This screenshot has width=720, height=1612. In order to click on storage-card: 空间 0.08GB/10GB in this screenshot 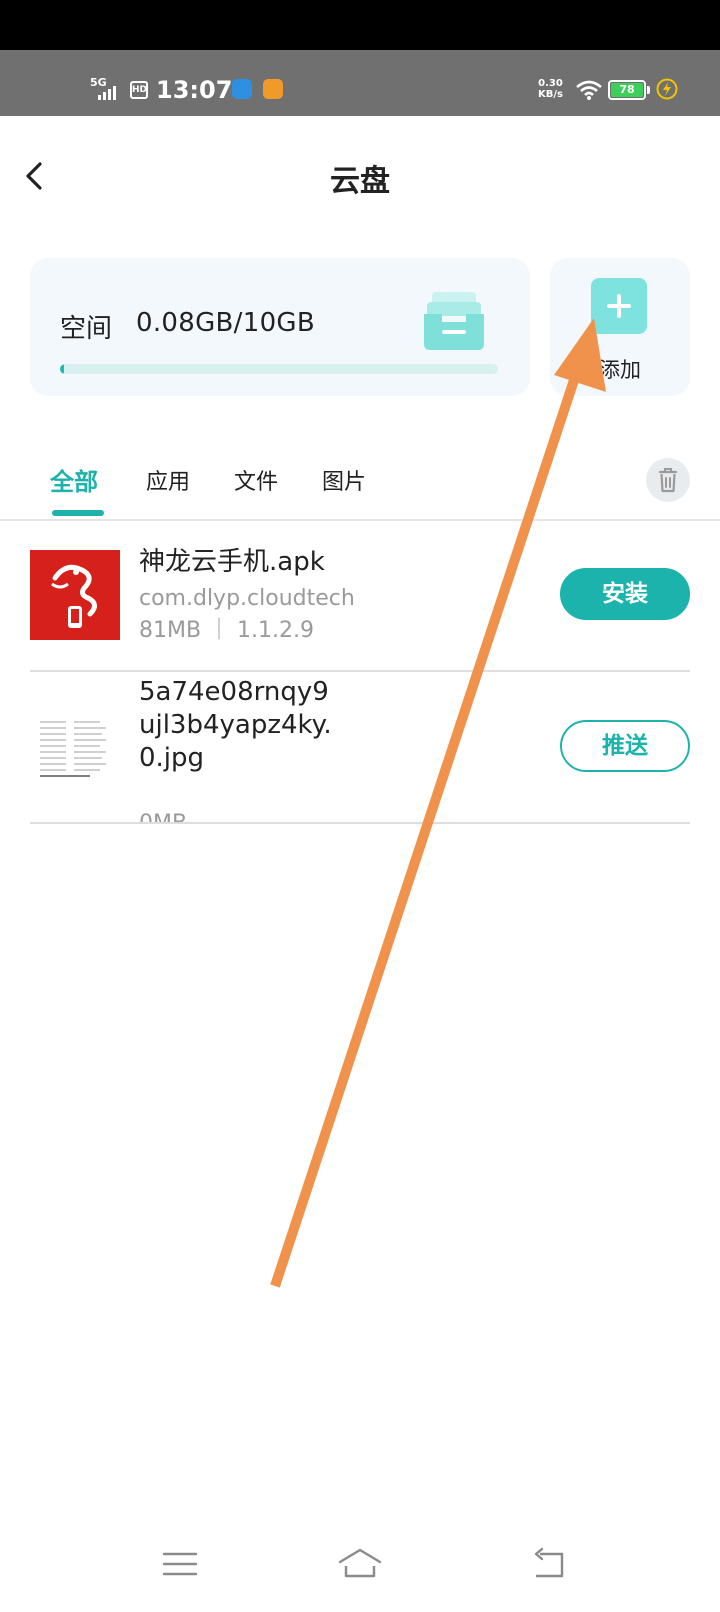, I will do `click(280, 327)`.